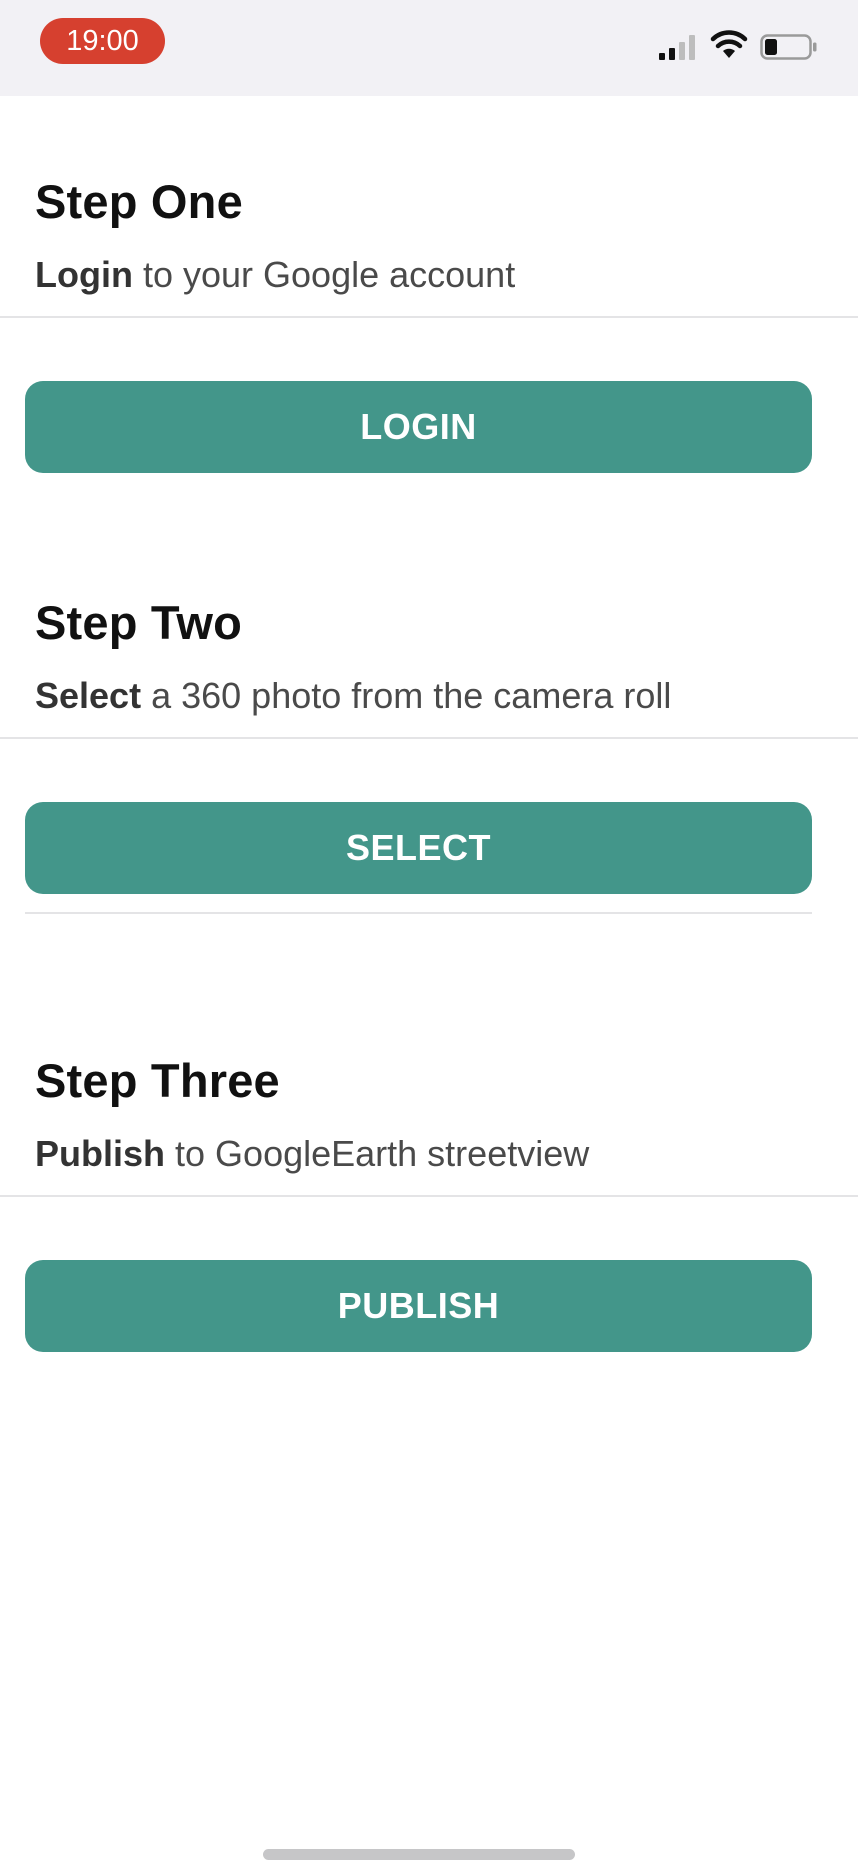 Image resolution: width=858 pixels, height=1872 pixels. Describe the element at coordinates (138, 622) in the screenshot. I see `step-two-title: Step Two` at that location.